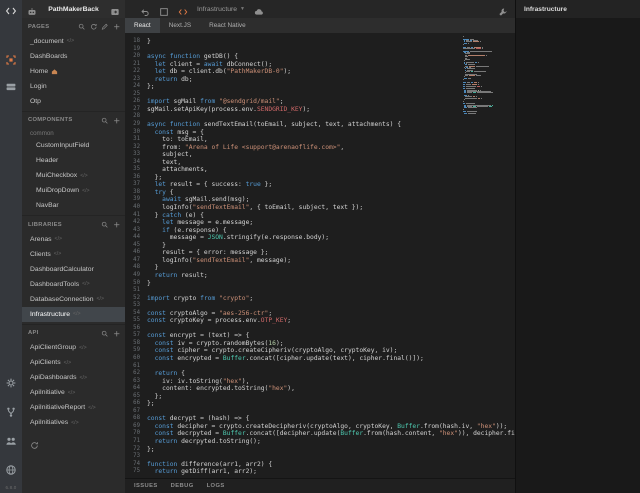 The width and height of the screenshot is (640, 493). What do you see at coordinates (136, 244) in the screenshot?
I see `line-number: 45` at bounding box center [136, 244].